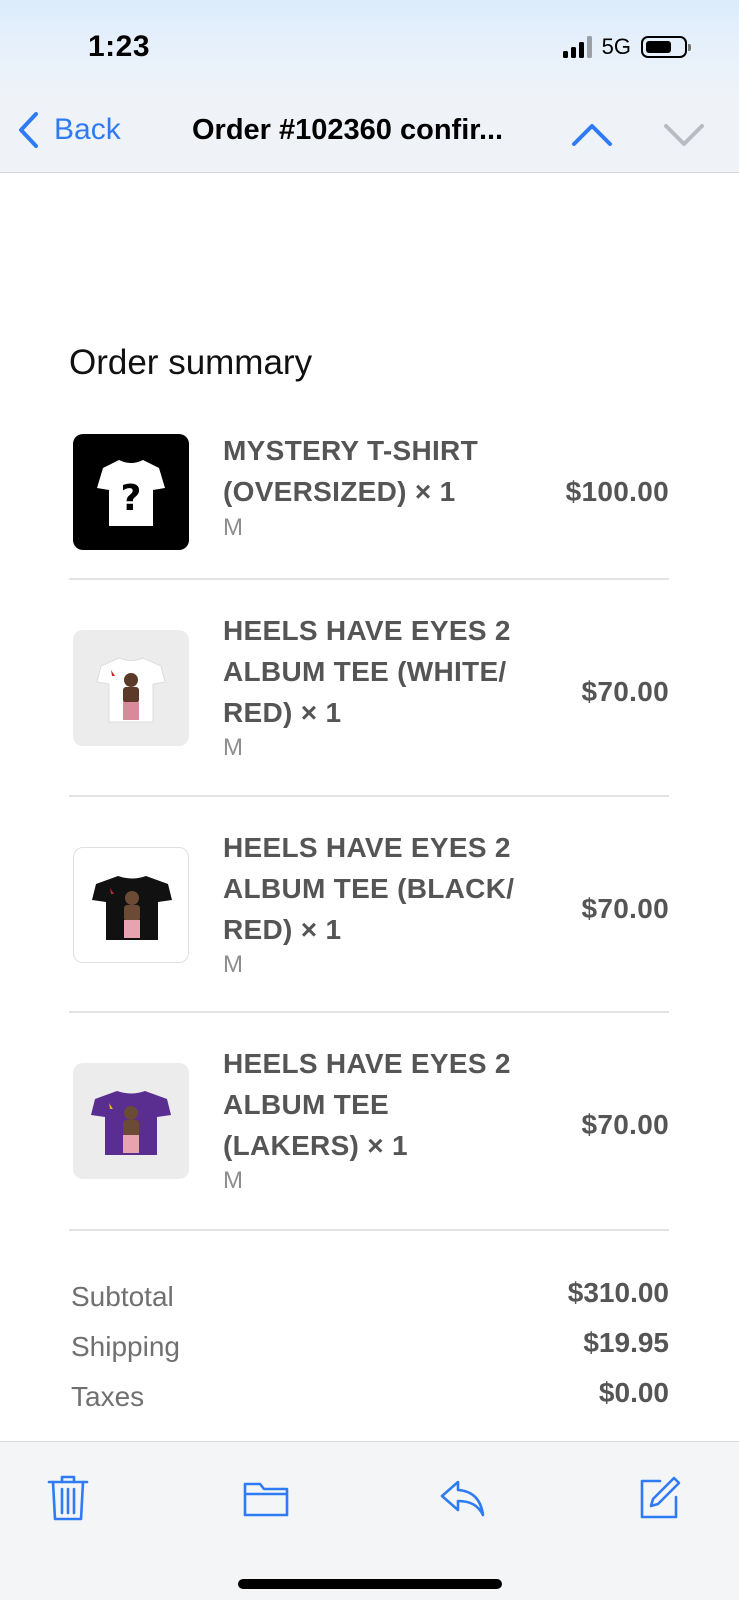  I want to click on taxes-label: Taxes, so click(108, 1396).